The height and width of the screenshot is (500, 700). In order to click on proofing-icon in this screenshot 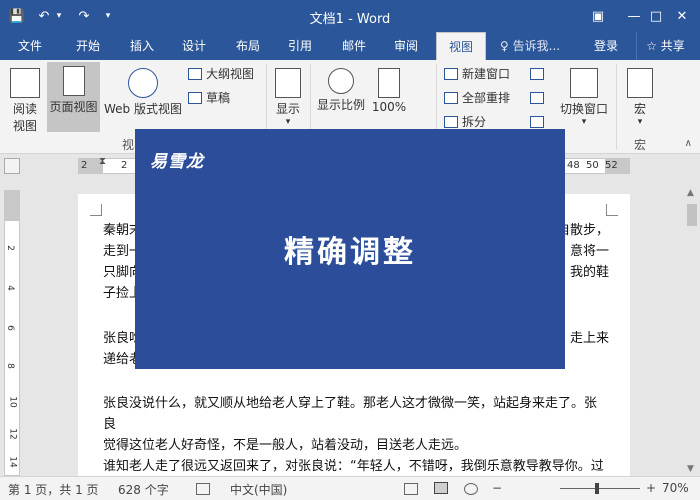, I will do `click(203, 489)`.